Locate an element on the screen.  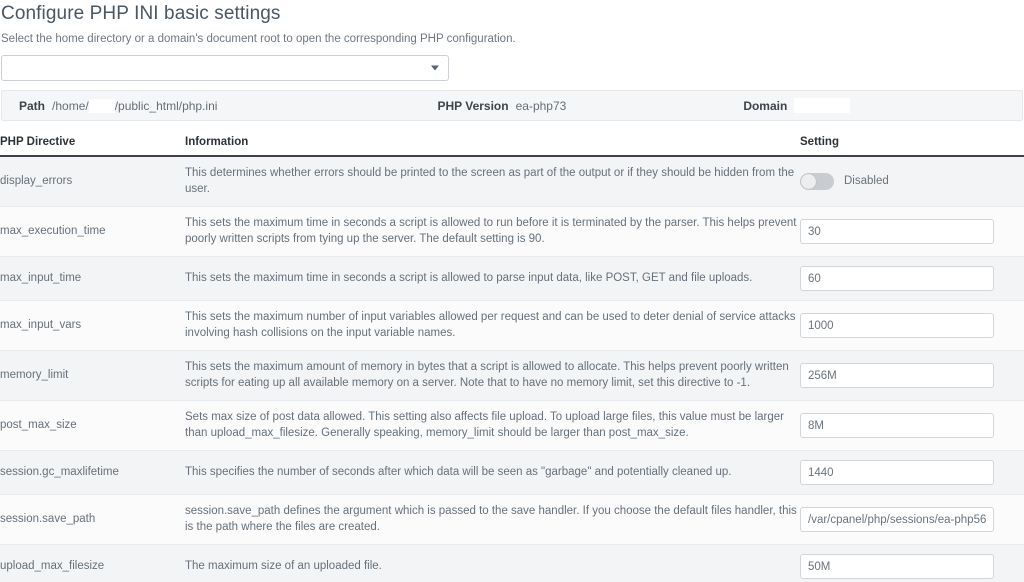
column-header-information: Information is located at coordinates (492, 144).